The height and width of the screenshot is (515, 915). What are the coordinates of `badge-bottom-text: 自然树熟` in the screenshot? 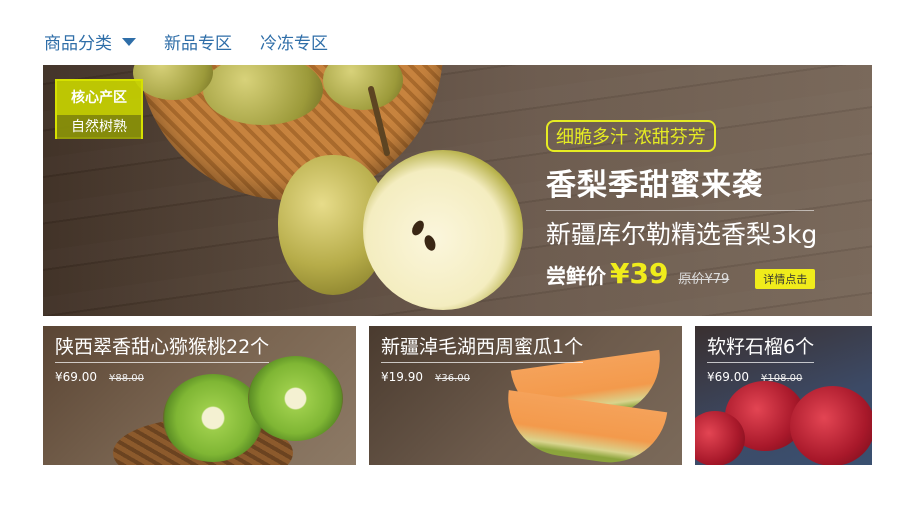 It's located at (99, 127).